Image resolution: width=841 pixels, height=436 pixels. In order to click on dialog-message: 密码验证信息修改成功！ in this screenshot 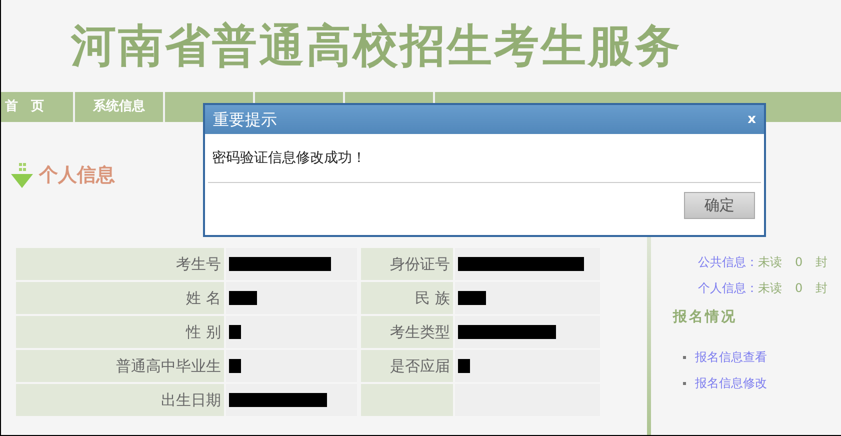, I will do `click(289, 158)`.